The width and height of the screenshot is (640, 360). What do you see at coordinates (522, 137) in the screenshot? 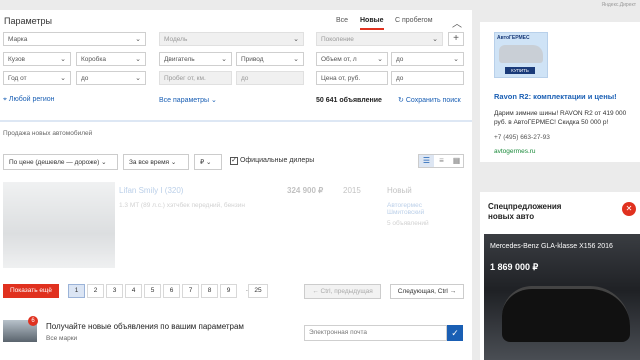
I see `ad1-phone: +7 (495) 663-27-93` at bounding box center [522, 137].